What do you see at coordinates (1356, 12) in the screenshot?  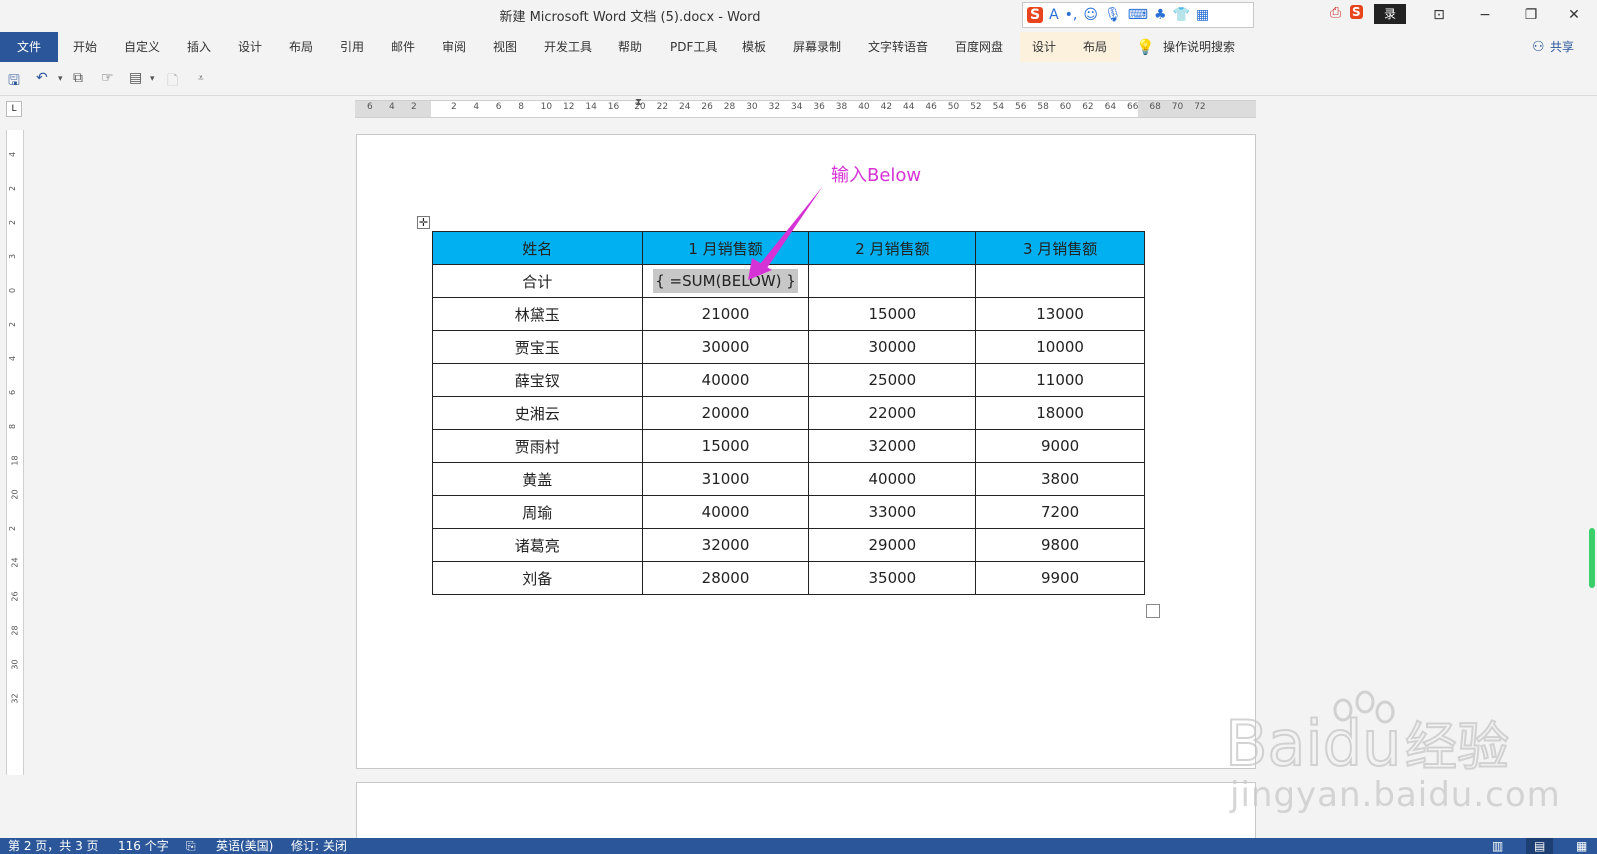 I see `sogou-tray-icon: S` at bounding box center [1356, 12].